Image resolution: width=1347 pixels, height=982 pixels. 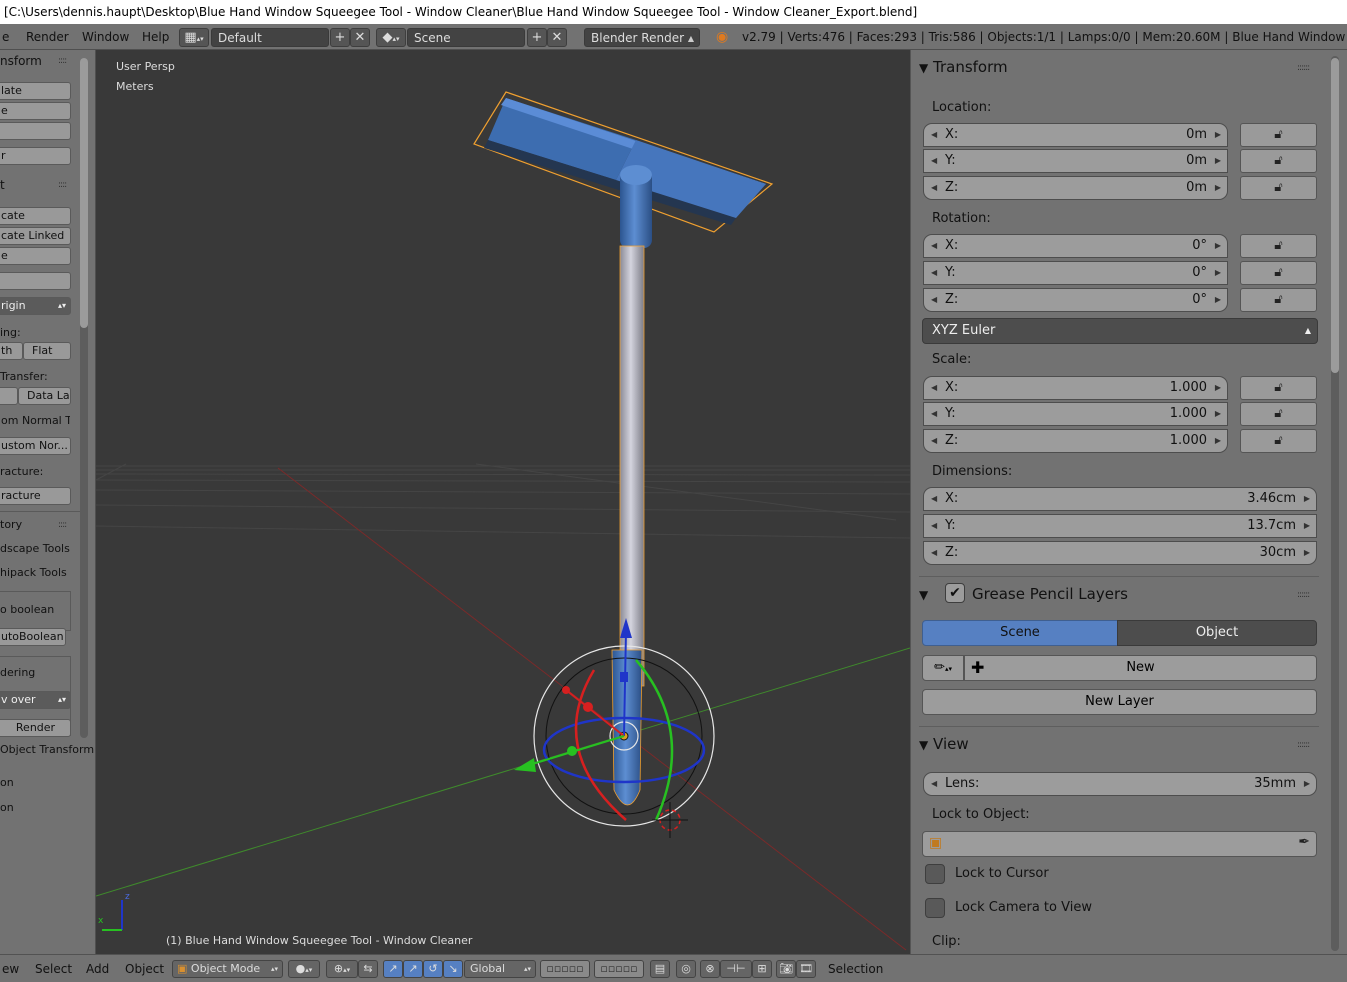 I want to click on translate-manip-icon: ↗, so click(x=413, y=969).